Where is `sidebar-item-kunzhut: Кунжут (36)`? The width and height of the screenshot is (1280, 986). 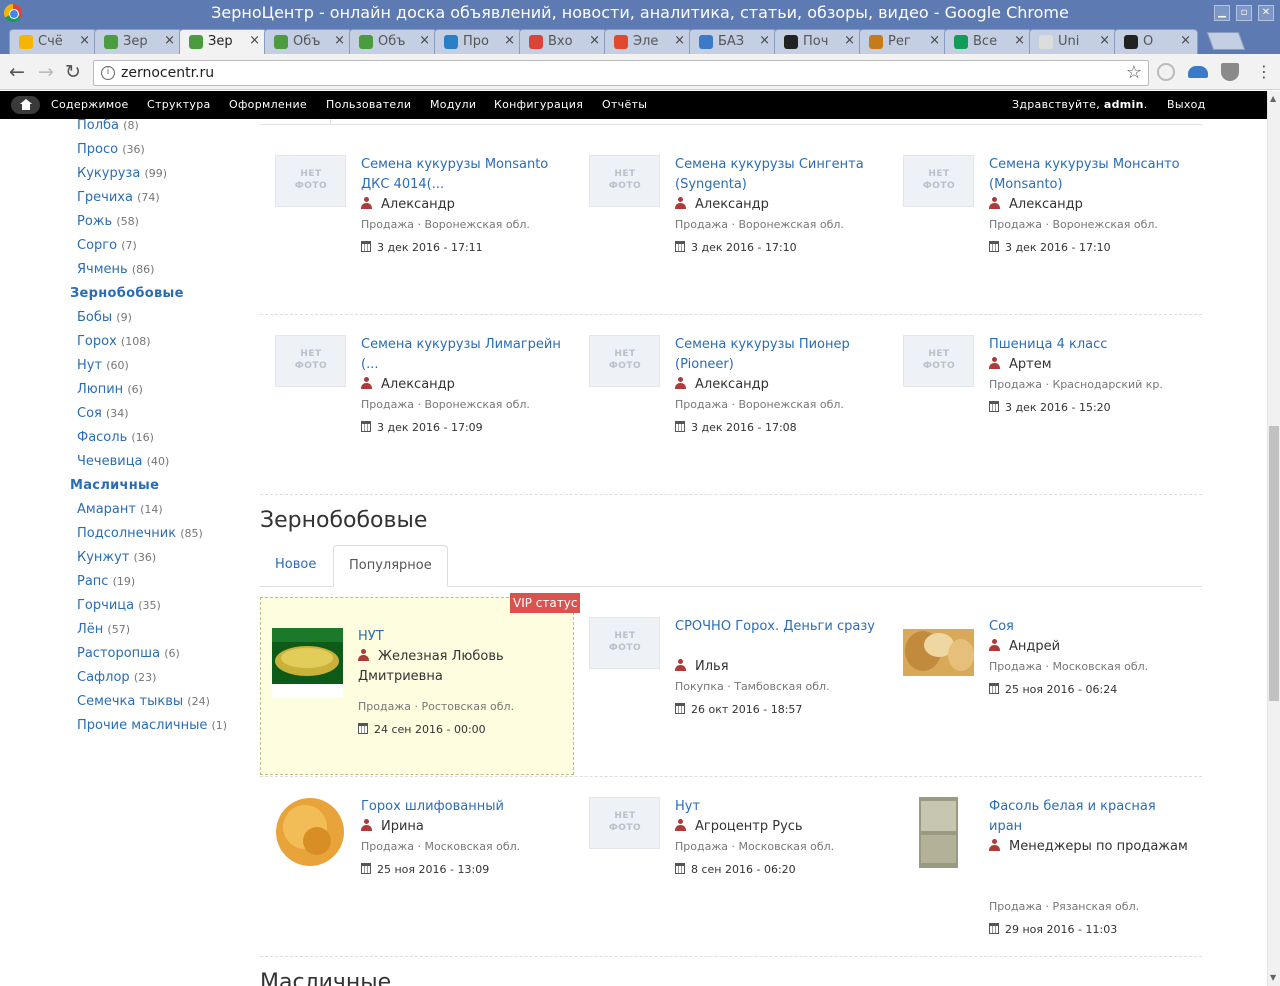
sidebar-item-kunzhut: Кунжут (36) is located at coordinates (116, 557).